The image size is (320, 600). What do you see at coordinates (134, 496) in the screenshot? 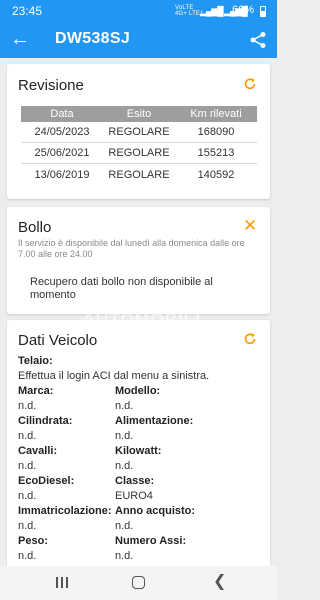
I see `field-value-classe: EURO4` at bounding box center [134, 496].